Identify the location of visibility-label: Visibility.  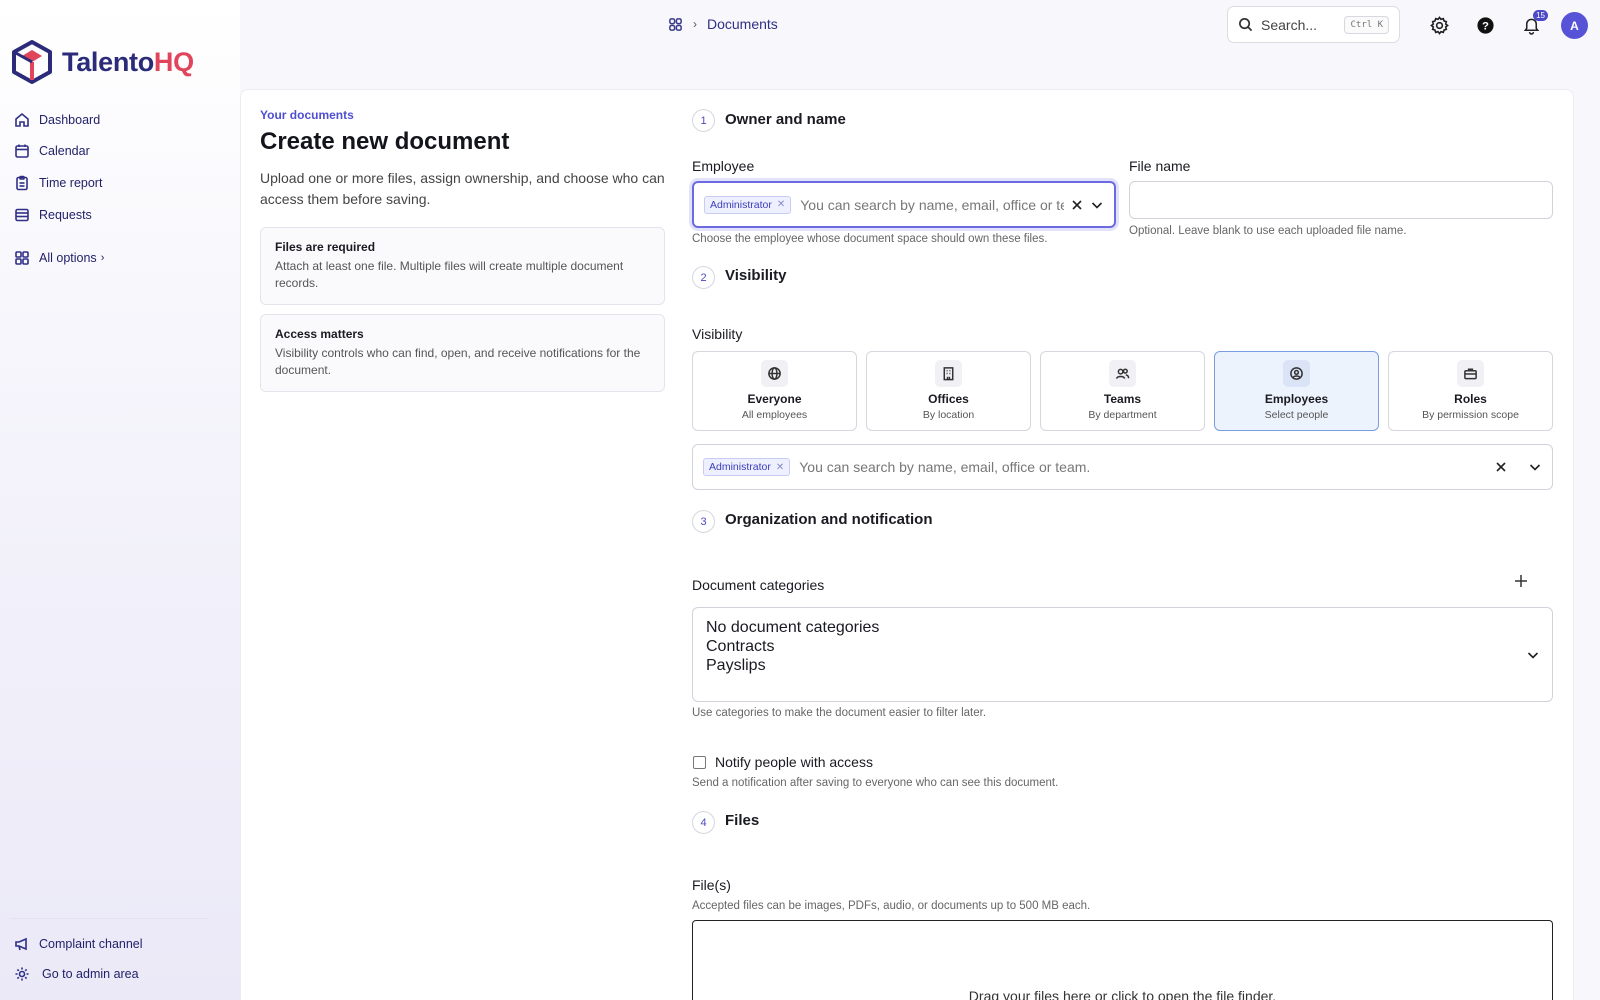
(717, 334).